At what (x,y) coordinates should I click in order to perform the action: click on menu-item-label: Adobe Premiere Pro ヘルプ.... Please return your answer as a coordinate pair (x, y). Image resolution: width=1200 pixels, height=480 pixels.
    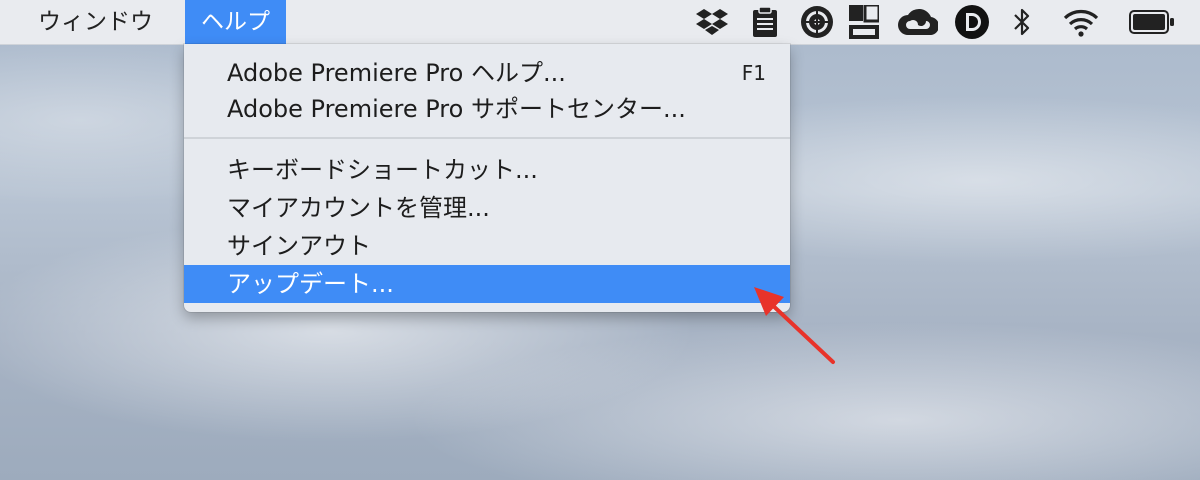
    Looking at the image, I should click on (396, 73).